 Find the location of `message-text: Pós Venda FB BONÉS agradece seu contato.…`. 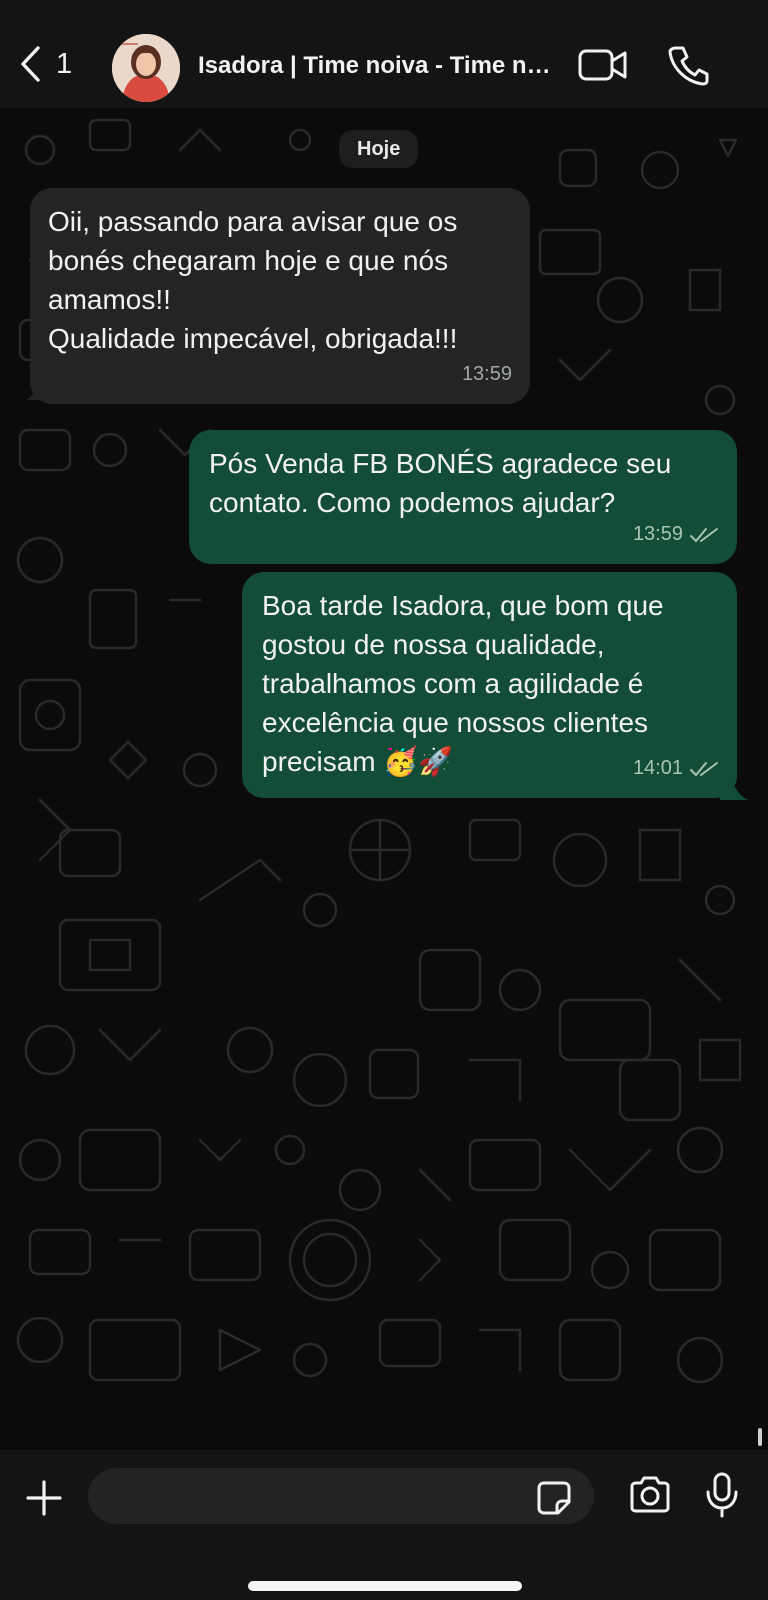

message-text: Pós Venda FB BONÉS agradece seu contato.… is located at coordinates (440, 483).